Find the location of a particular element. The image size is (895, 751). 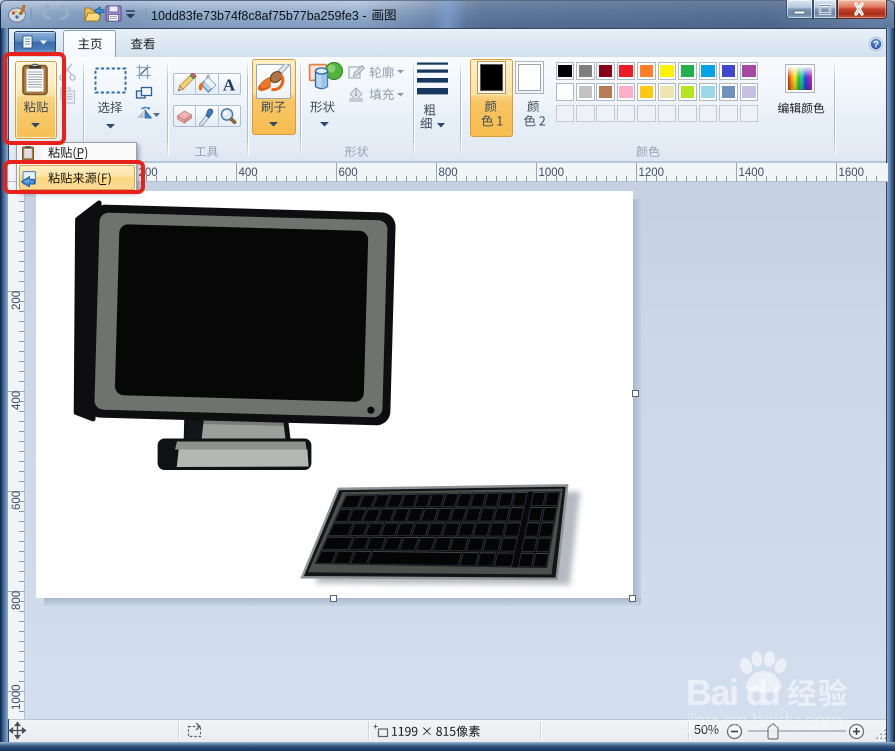

svg-text: 200 is located at coordinates (17, 300).